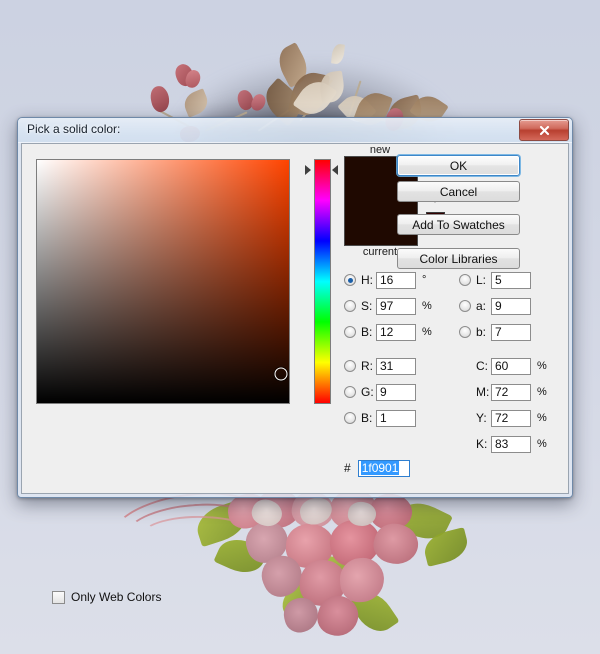 This screenshot has height=654, width=600. I want to click on label-lab-l: L:, so click(481, 280).